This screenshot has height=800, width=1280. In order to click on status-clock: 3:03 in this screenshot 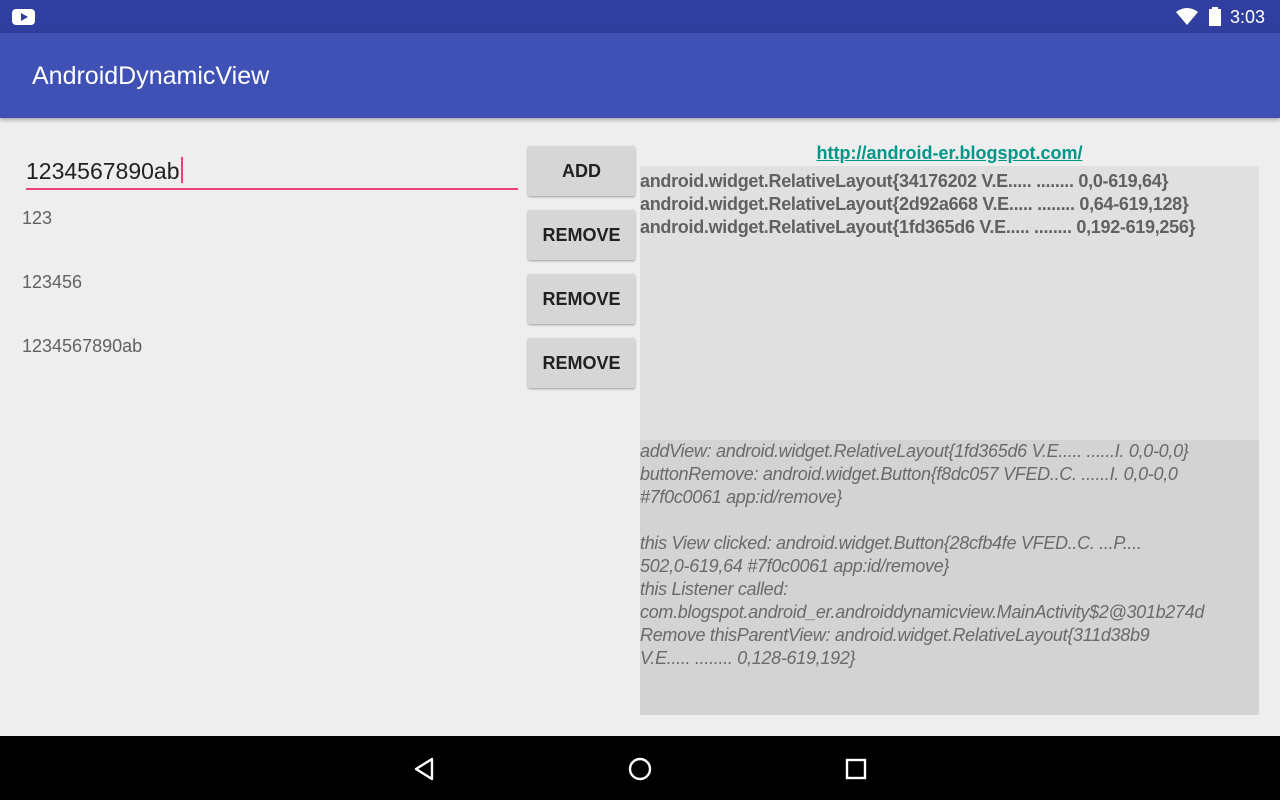, I will do `click(1248, 17)`.